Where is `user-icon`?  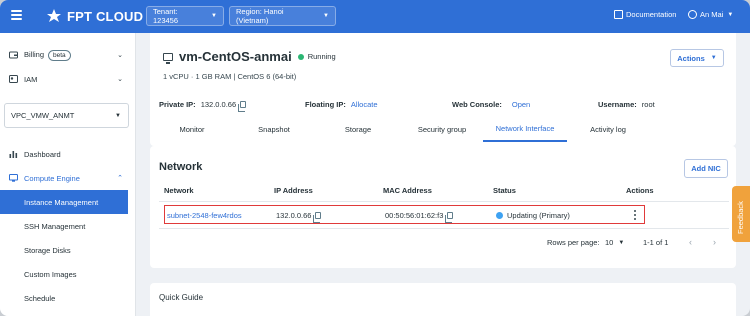
user-icon is located at coordinates (692, 14).